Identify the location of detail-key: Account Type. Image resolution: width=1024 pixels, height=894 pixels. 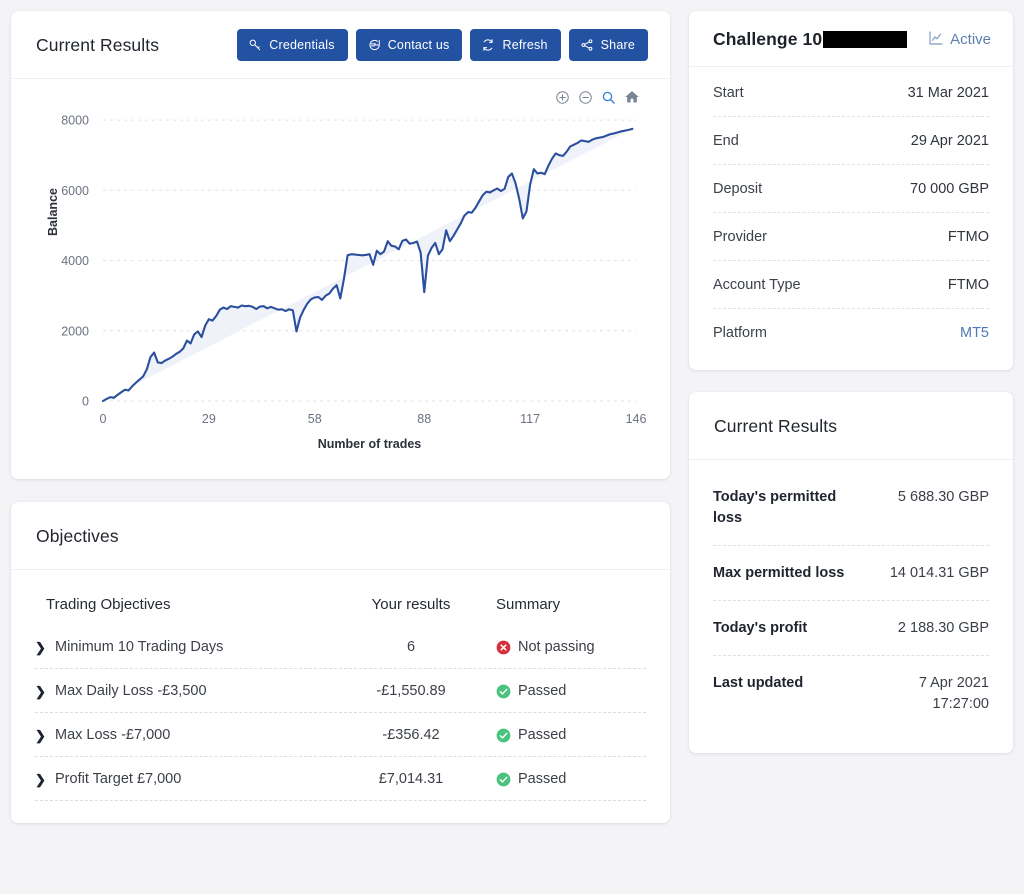
(757, 285).